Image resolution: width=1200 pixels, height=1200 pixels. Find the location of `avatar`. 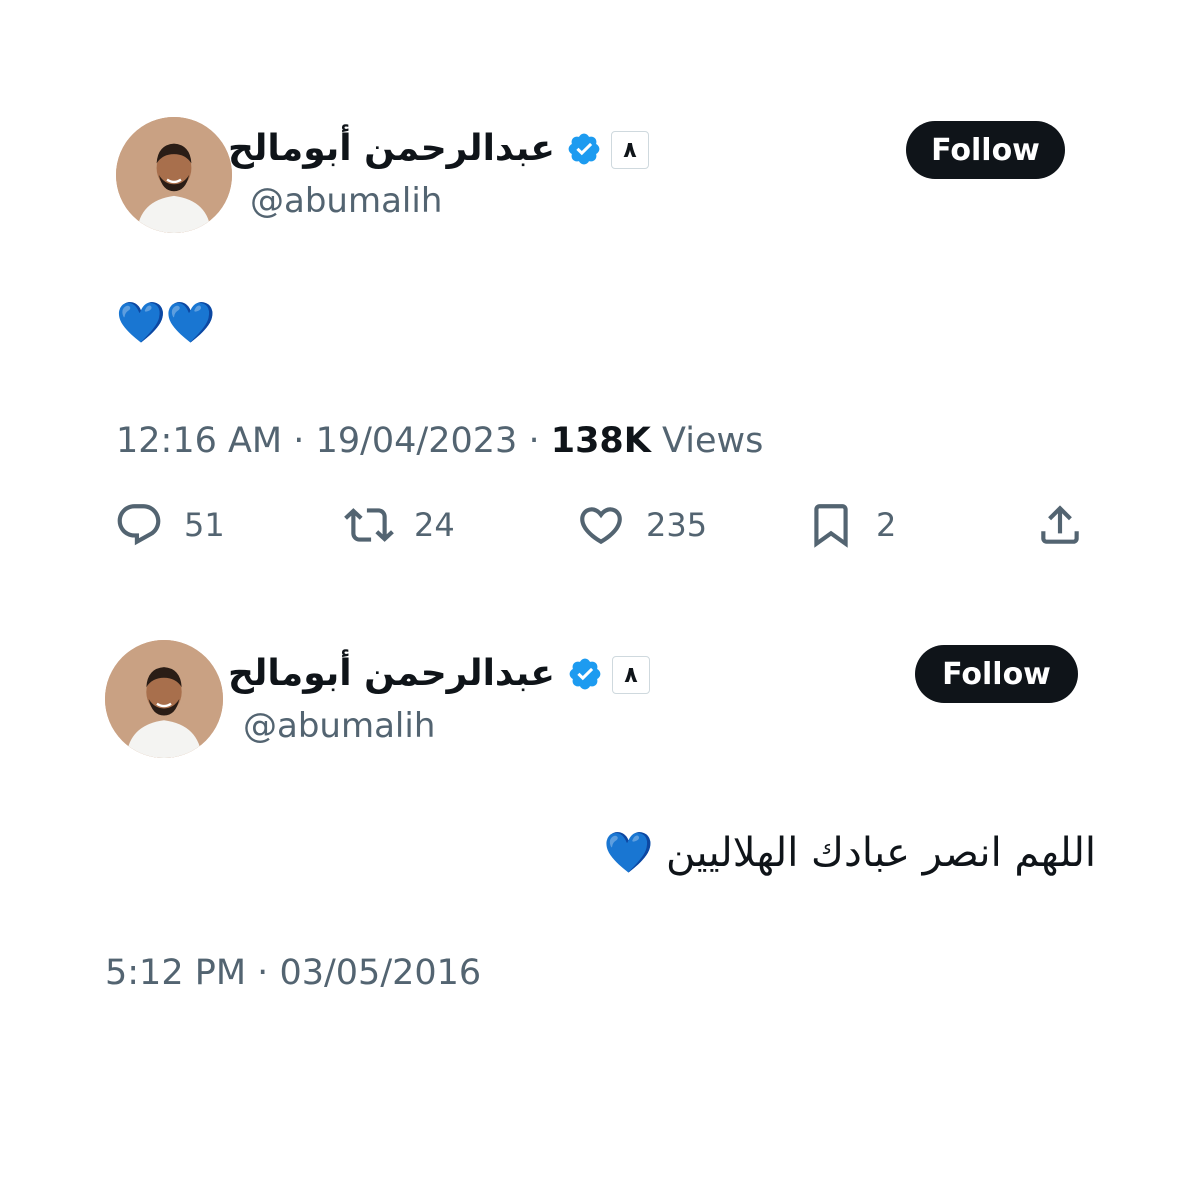

avatar is located at coordinates (164, 699).